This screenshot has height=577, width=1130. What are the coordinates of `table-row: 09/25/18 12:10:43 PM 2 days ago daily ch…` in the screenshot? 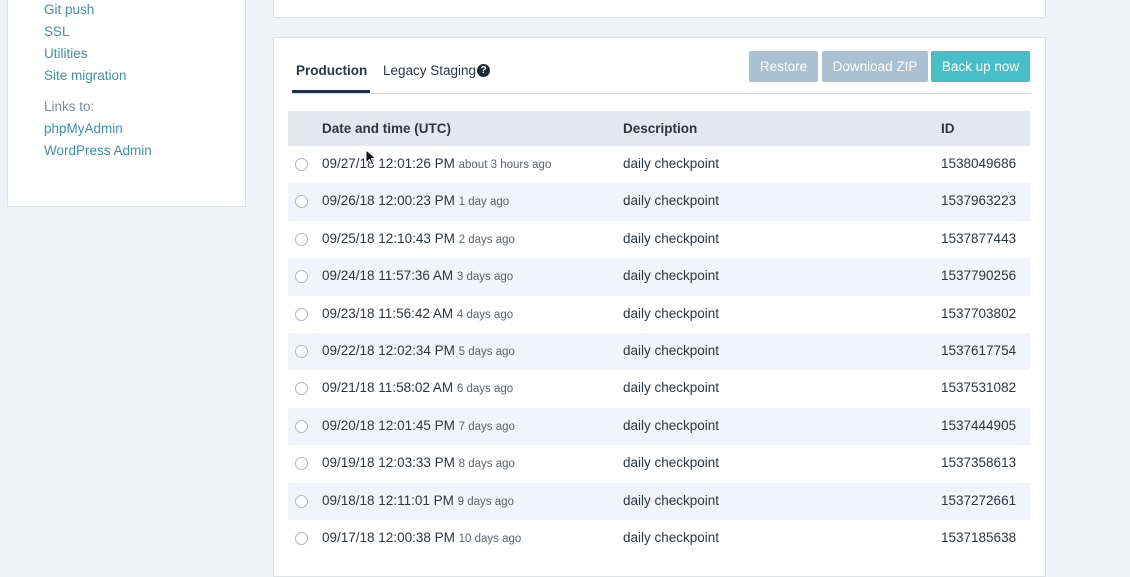 It's located at (659, 239).